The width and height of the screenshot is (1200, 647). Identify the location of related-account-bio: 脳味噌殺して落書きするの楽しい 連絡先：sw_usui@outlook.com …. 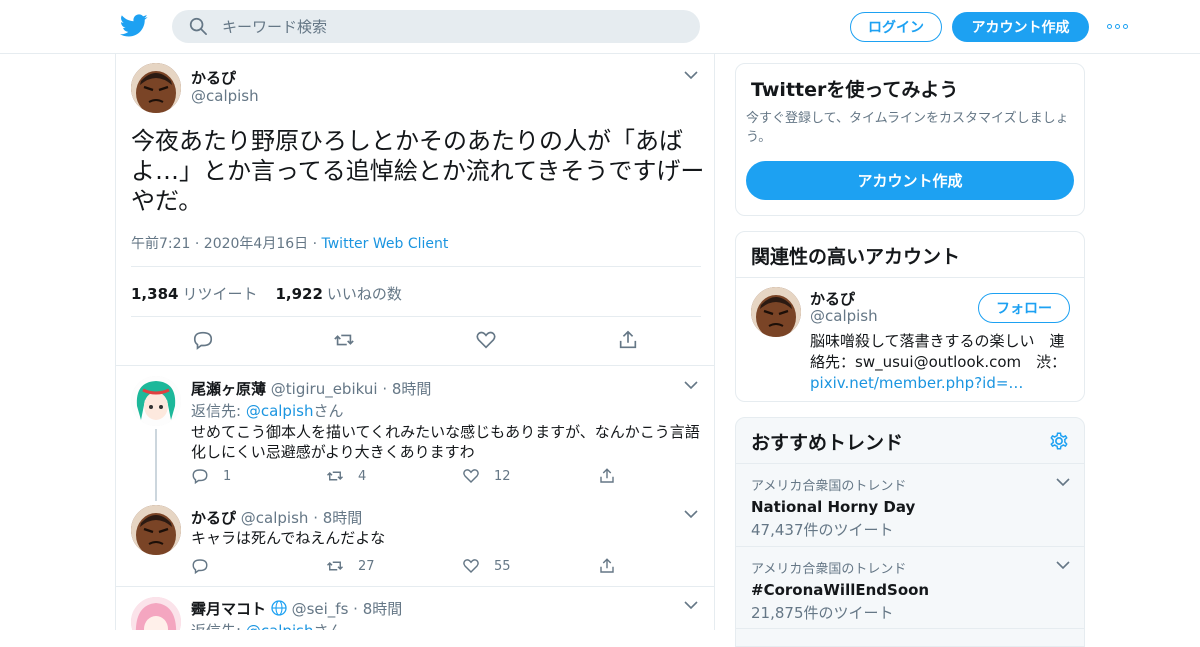
(942, 362).